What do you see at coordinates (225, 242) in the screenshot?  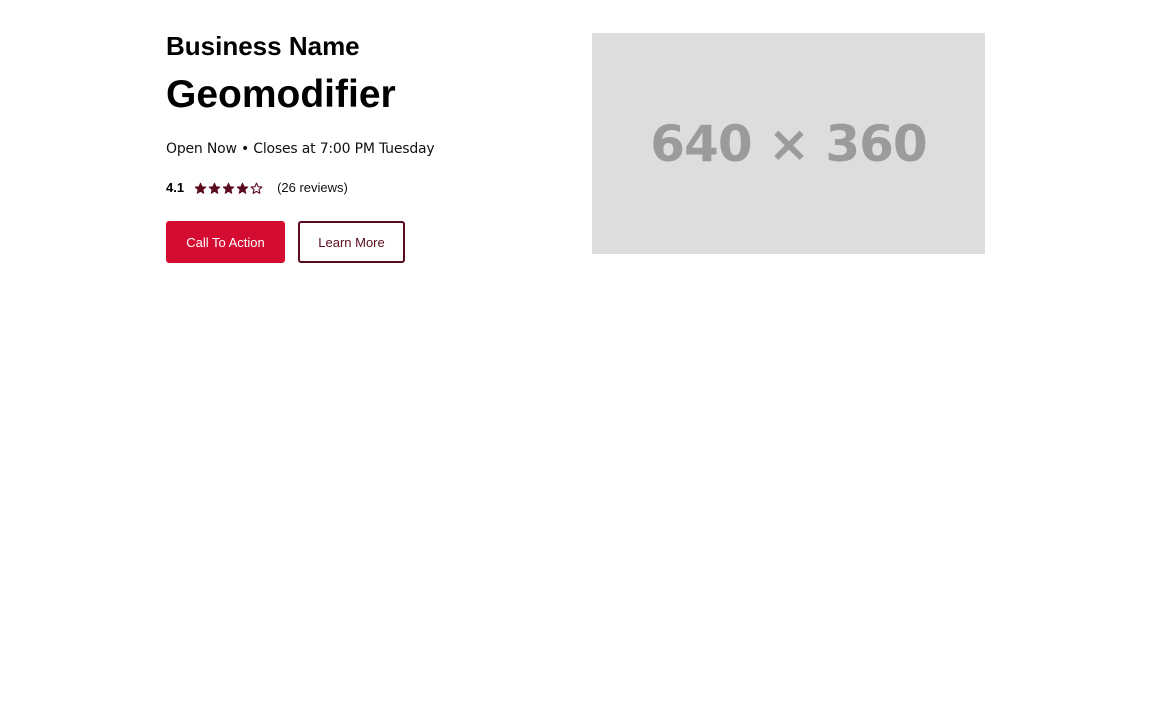 I see `call-to-action-button: Call To Action` at bounding box center [225, 242].